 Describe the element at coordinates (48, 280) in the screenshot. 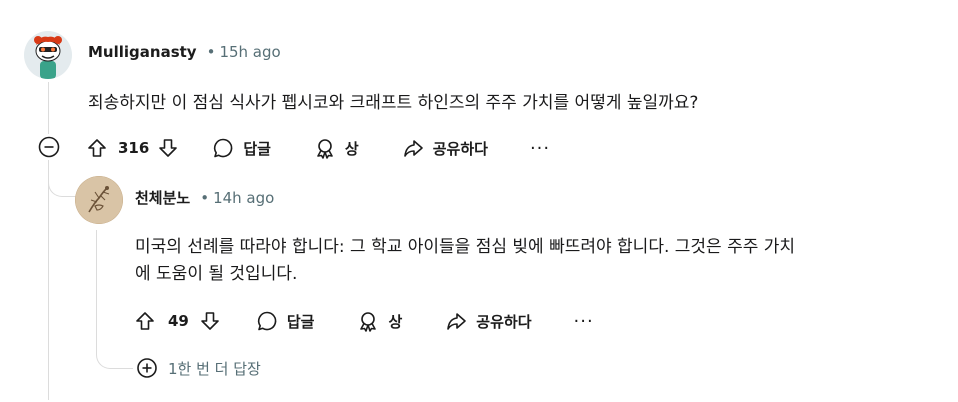

I see `thread-line-main-lower` at that location.